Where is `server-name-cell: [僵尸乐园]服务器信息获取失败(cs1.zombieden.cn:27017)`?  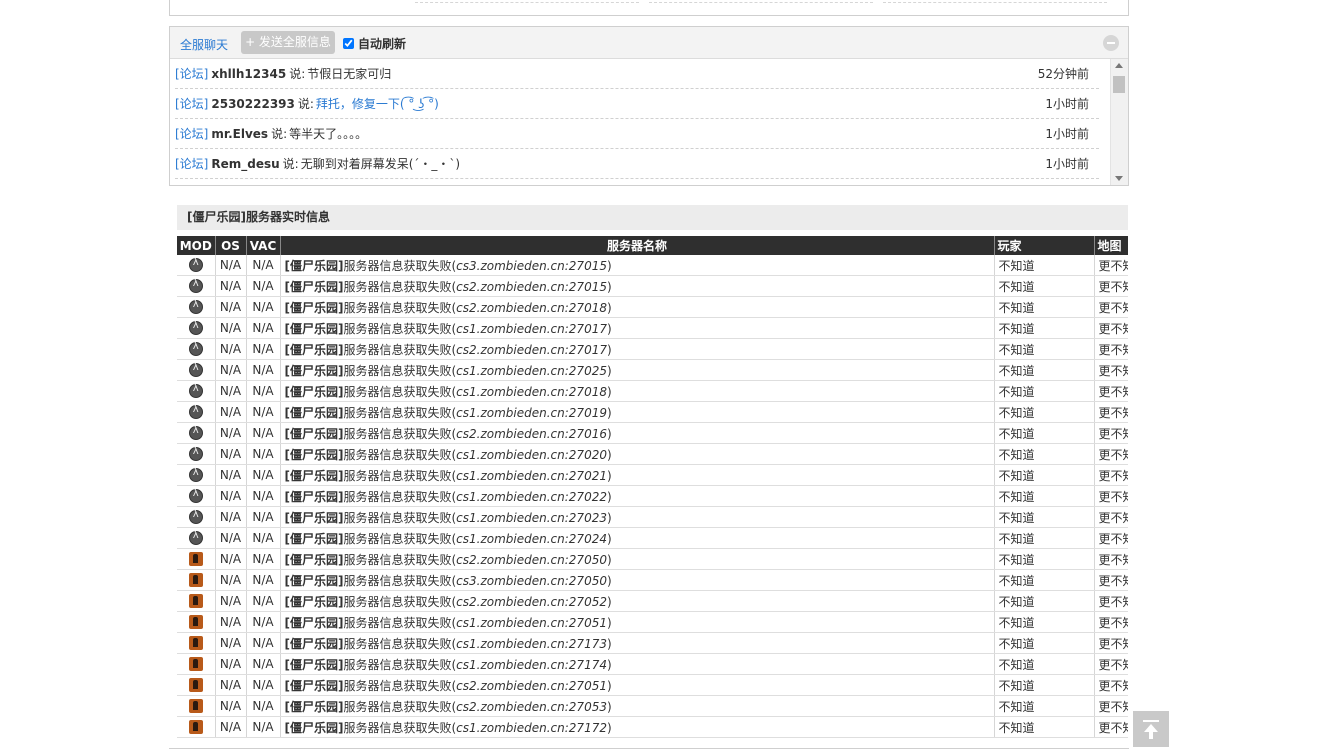 server-name-cell: [僵尸乐园]服务器信息获取失败(cs1.zombieden.cn:27017) is located at coordinates (637, 328).